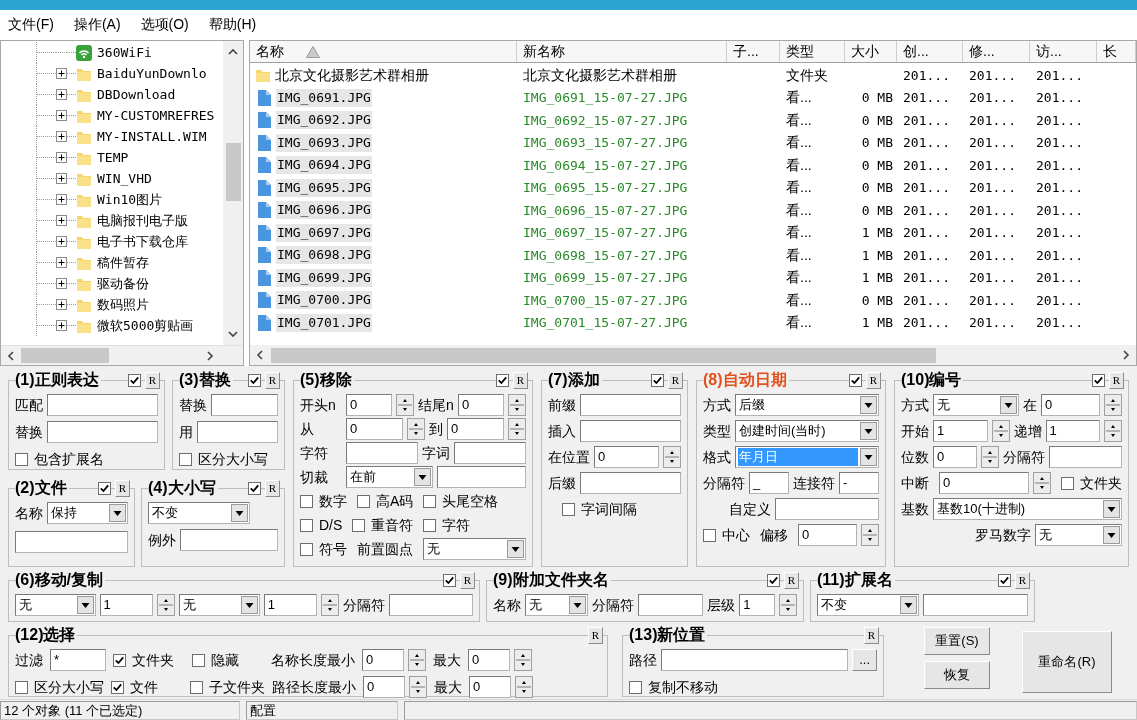 The height and width of the screenshot is (720, 1137). I want to click on menu-item: 操作(A), so click(97, 24).